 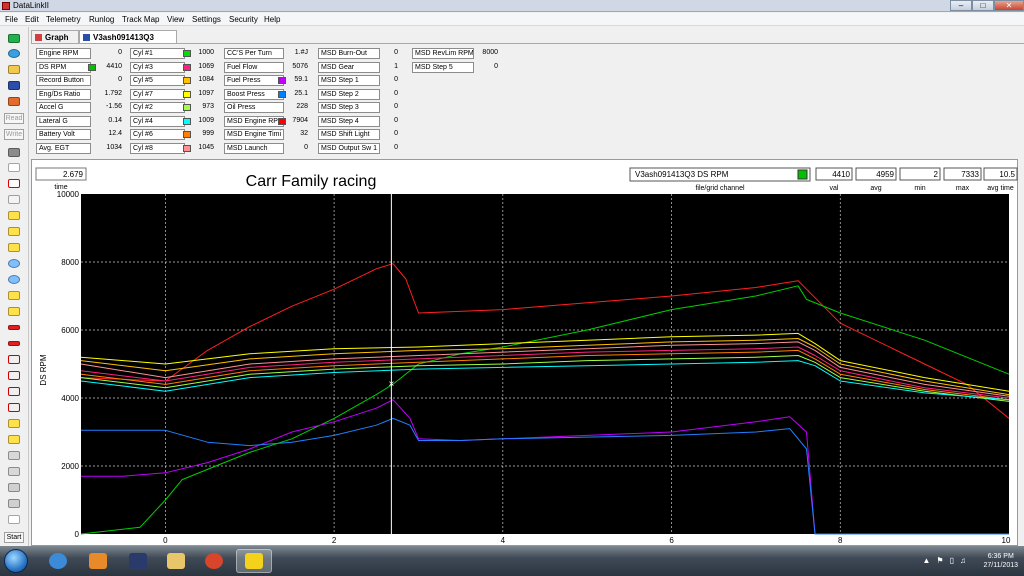 I want to click on channel-row: Cyl #2 973, so click(x=172, y=107).